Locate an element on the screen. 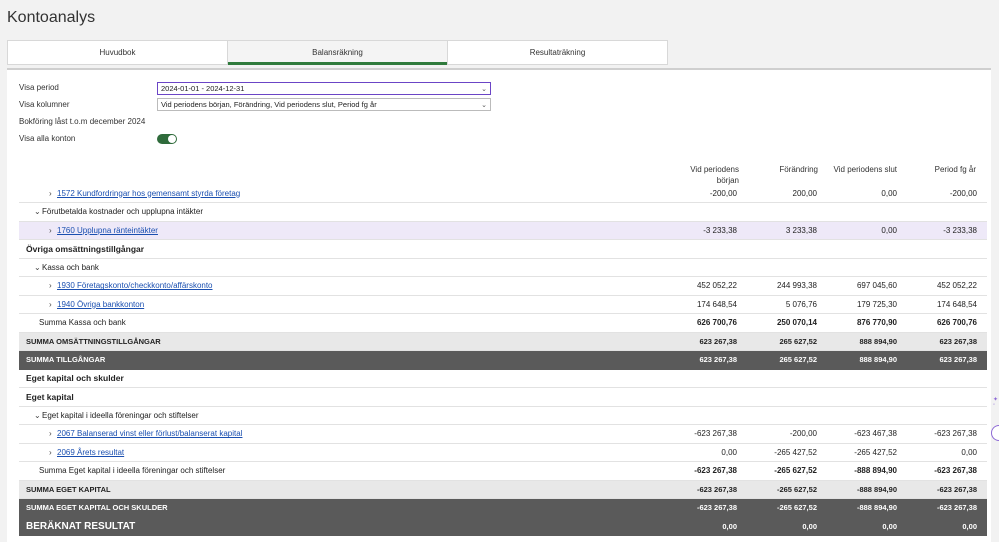  section-heading: Övriga omsättningstillgångar is located at coordinates (503, 249).